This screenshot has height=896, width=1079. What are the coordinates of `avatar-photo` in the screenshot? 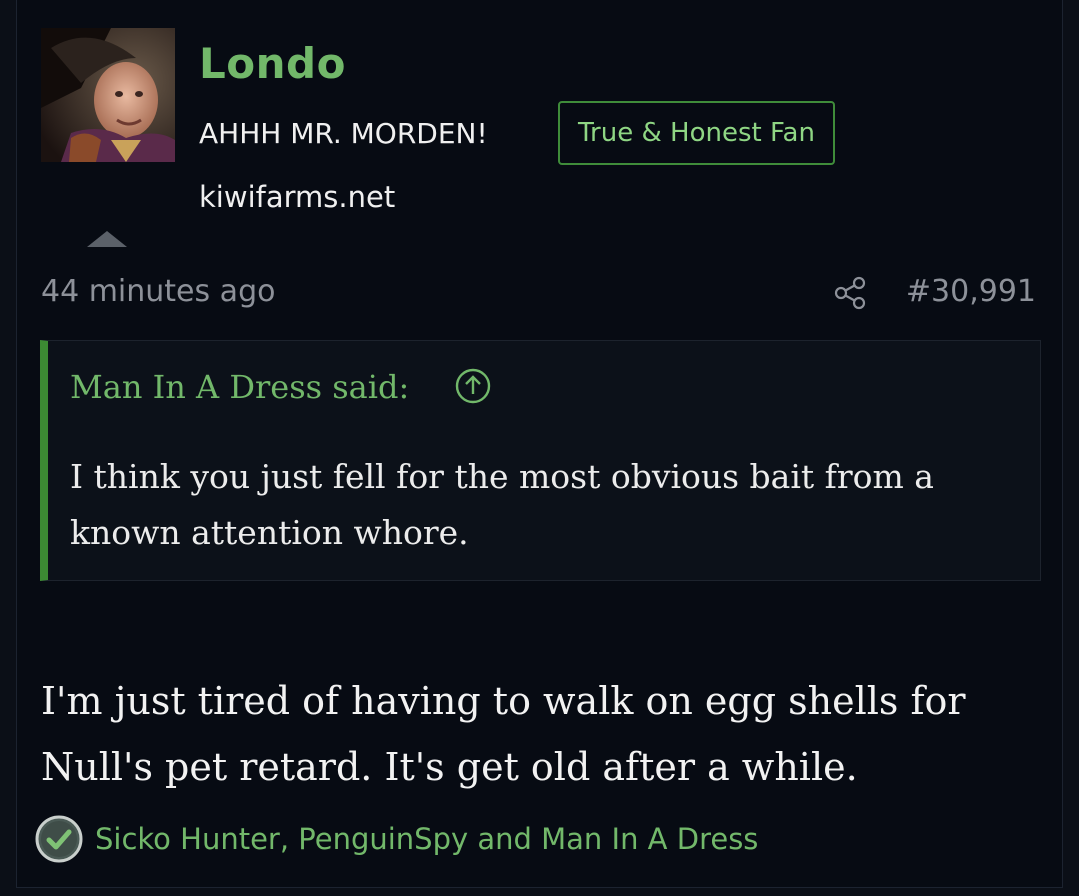 It's located at (108, 95).